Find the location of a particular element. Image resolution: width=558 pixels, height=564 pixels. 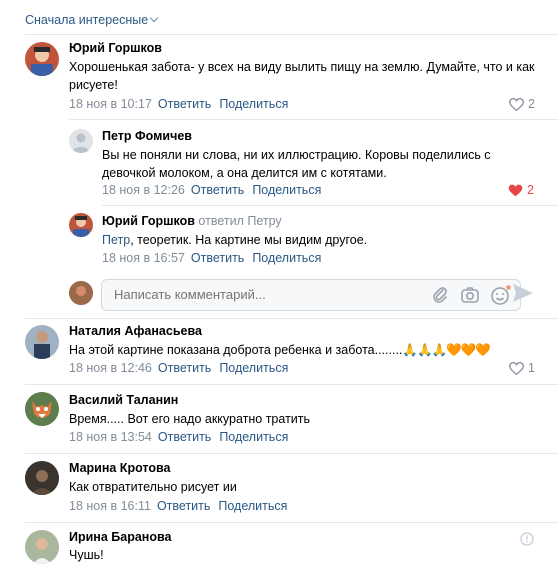

comment-author: Юрий Горшков is located at coordinates (115, 48).